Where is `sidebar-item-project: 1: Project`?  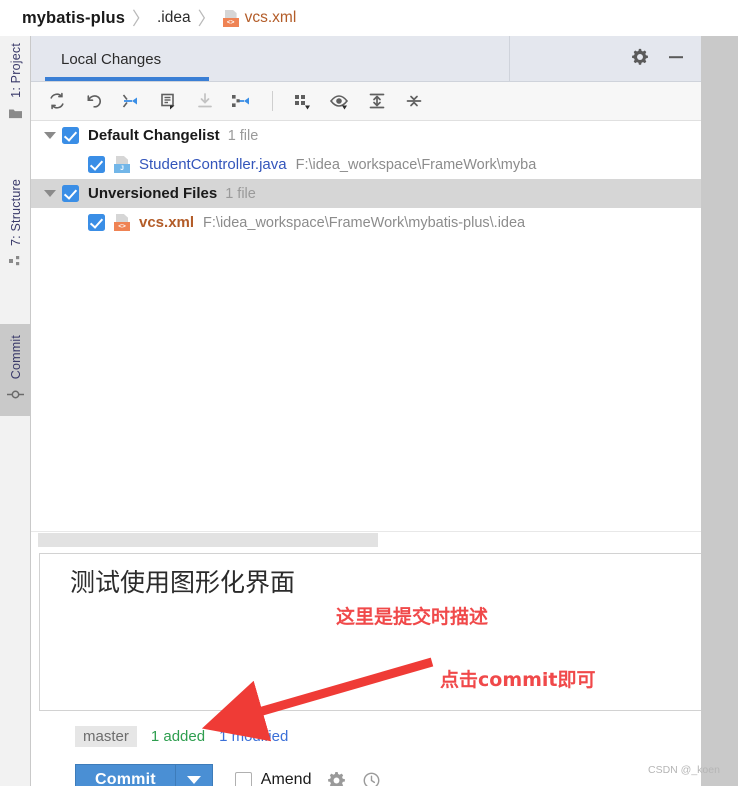 sidebar-item-project: 1: Project is located at coordinates (15, 82).